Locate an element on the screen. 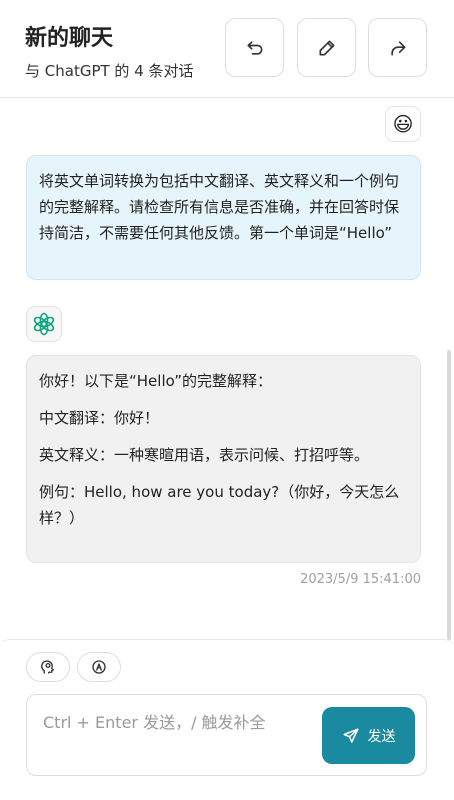 The image size is (454, 800). page-title: 新的聊天 is located at coordinates (69, 38).